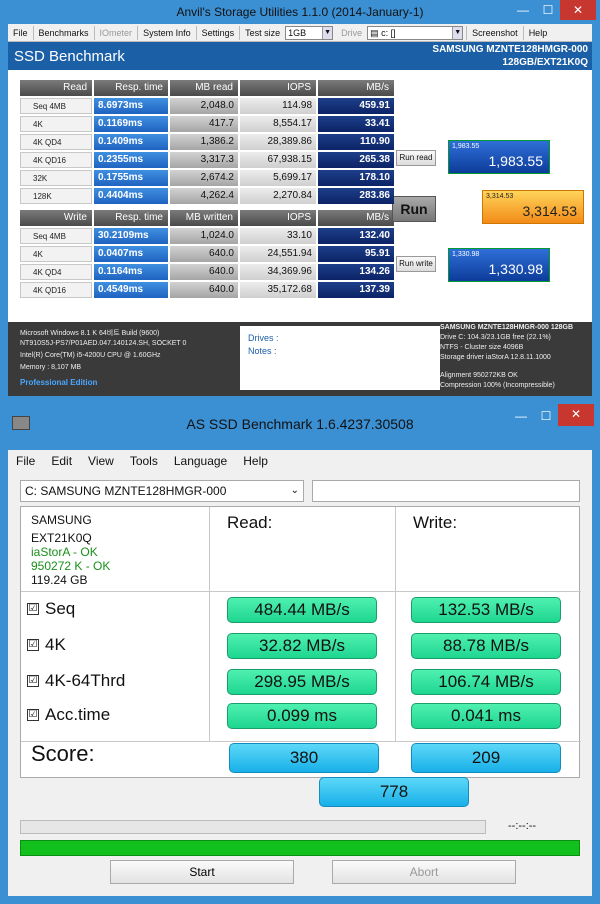 Image resolution: width=600 pixels, height=904 pixels. I want to click on resp-time-cell: 0.4549ms, so click(131, 290).